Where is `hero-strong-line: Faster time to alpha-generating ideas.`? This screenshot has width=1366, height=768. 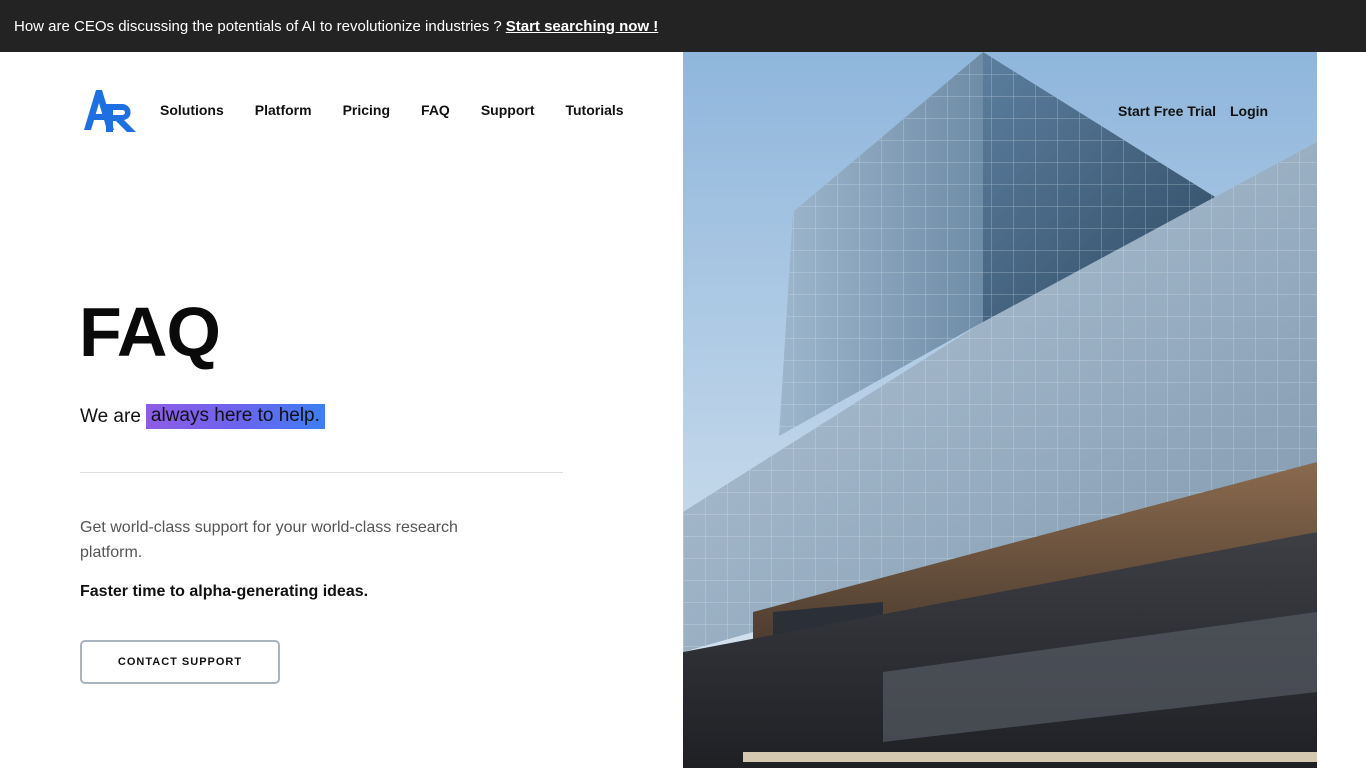
hero-strong-line: Faster time to alpha-generating ideas. is located at coordinates (224, 591).